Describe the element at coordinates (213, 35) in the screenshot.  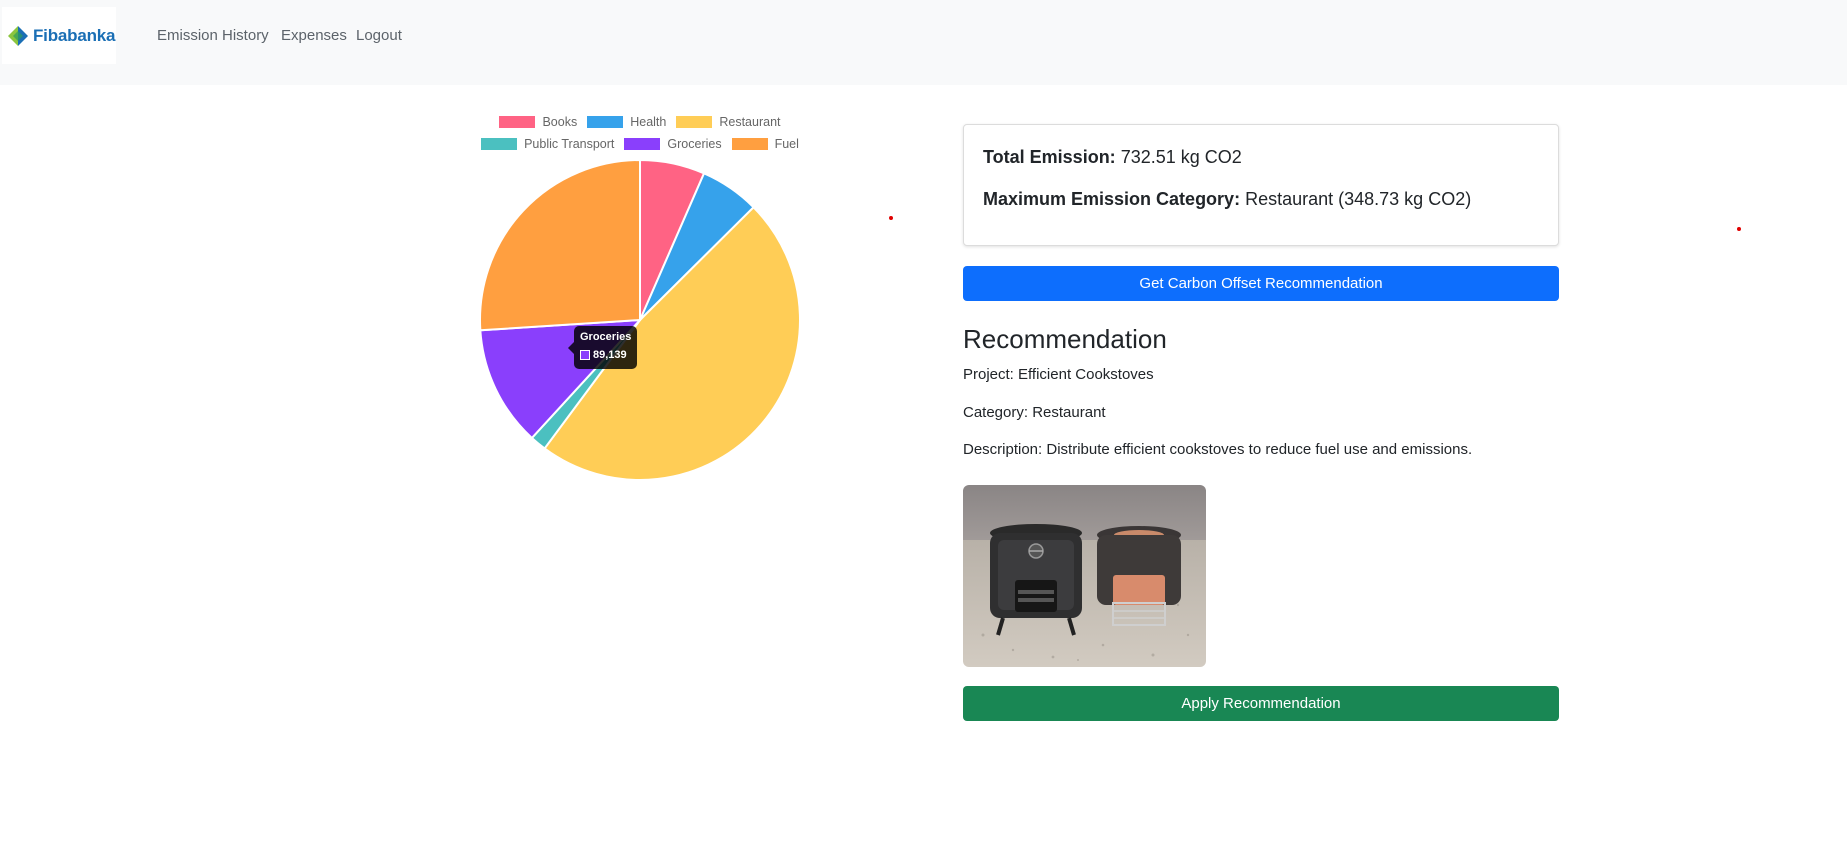
I see `nav-emission-history: Emission History` at that location.